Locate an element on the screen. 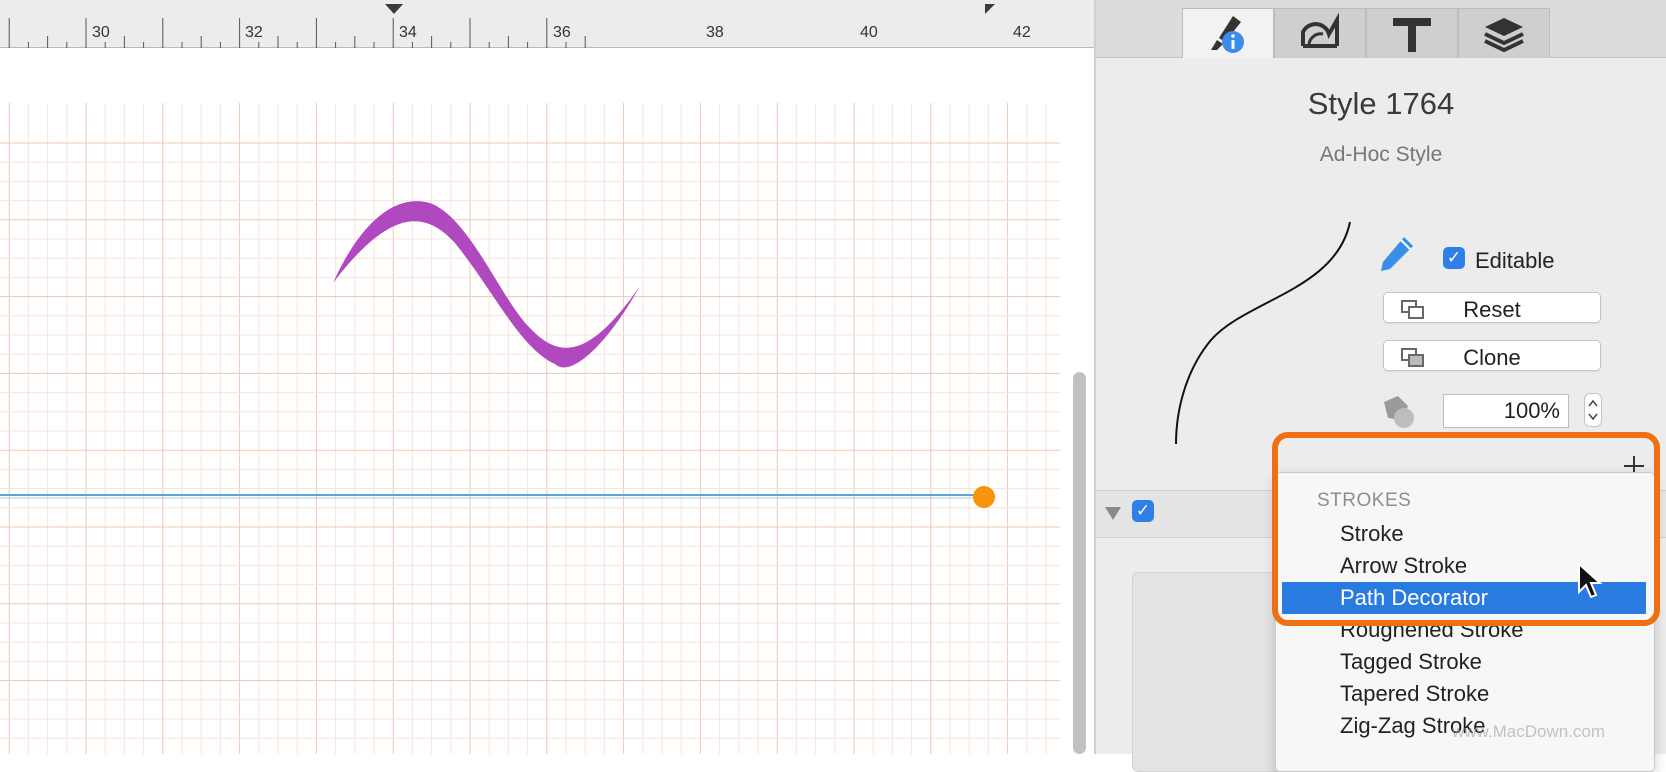  ruler-label-34: 34 is located at coordinates (408, 32).